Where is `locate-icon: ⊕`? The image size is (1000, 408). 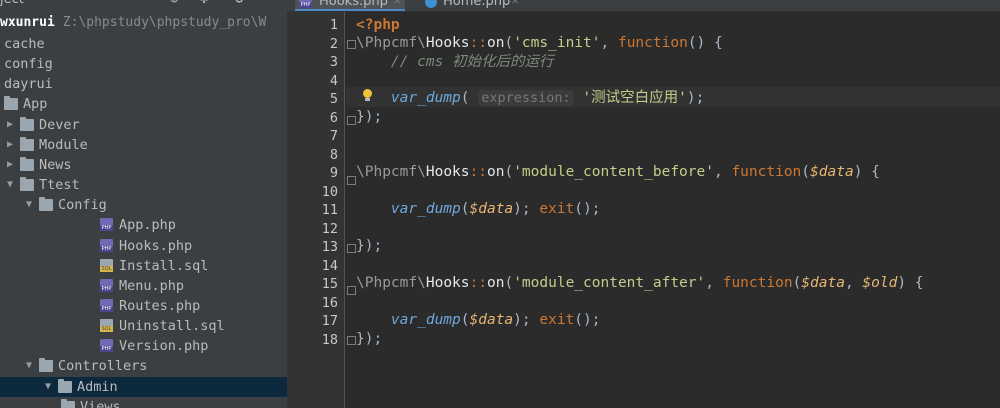
locate-icon: ⊕ is located at coordinates (174, 3).